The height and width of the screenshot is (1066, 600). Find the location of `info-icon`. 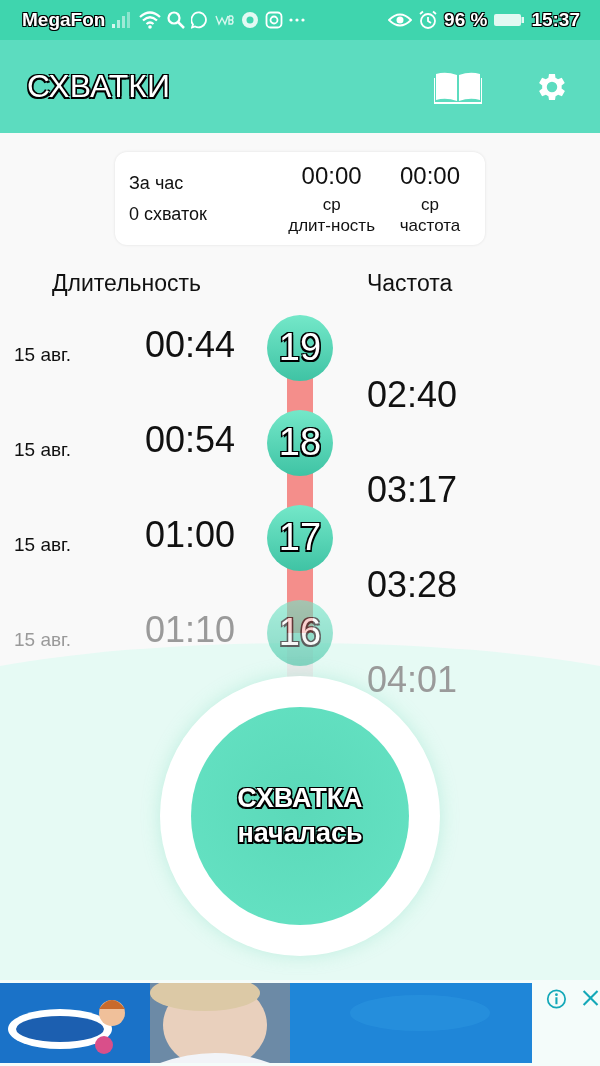

info-icon is located at coordinates (556, 999).